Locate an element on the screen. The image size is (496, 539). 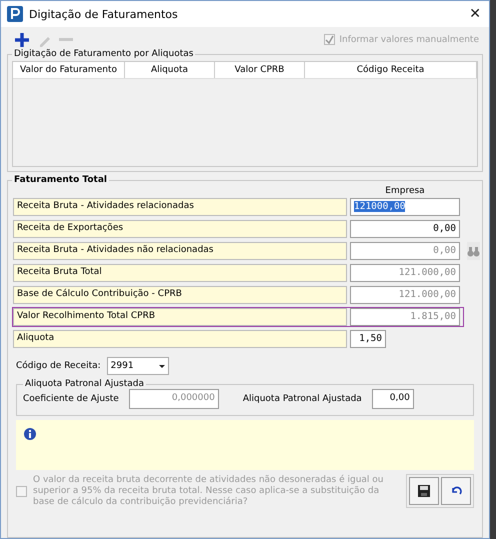
app-logo-icon is located at coordinates (15, 14).